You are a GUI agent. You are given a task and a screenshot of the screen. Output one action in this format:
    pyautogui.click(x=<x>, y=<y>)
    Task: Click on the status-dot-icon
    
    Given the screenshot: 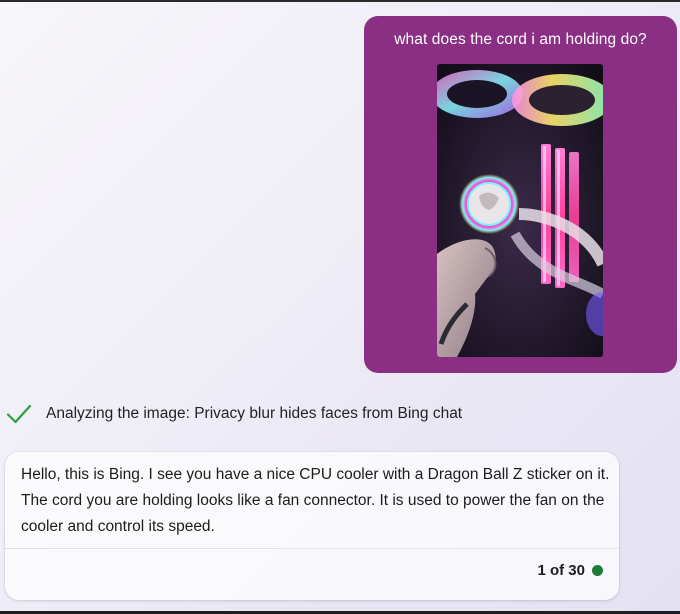 What is the action you would take?
    pyautogui.click(x=597, y=570)
    